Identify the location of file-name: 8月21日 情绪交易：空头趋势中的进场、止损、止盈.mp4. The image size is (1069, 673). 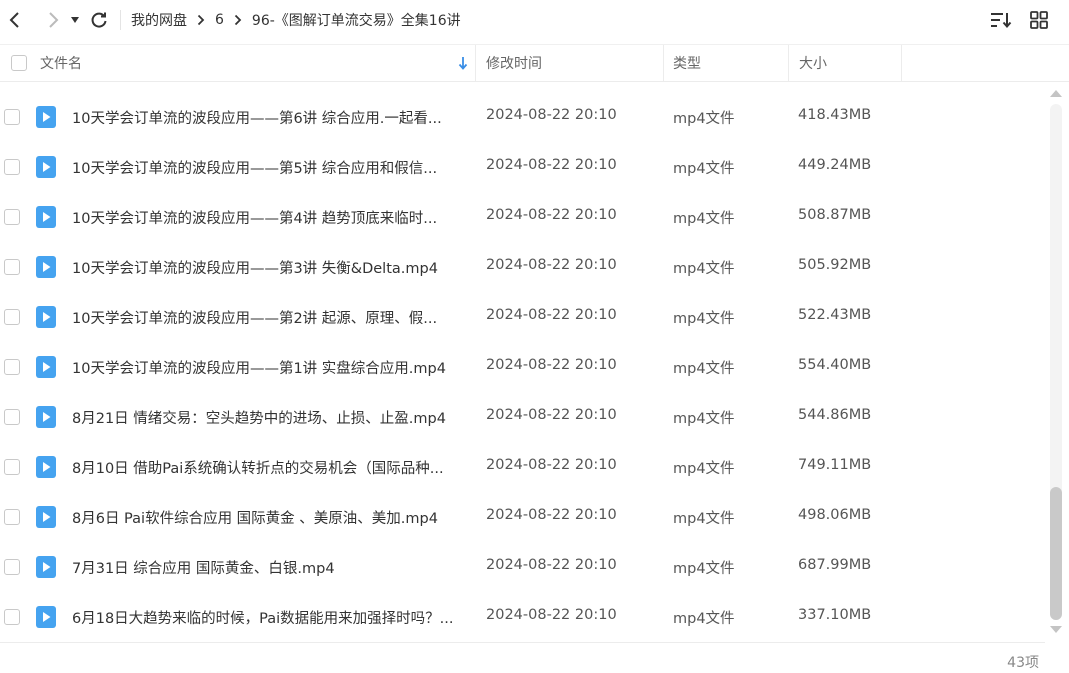
(269, 417).